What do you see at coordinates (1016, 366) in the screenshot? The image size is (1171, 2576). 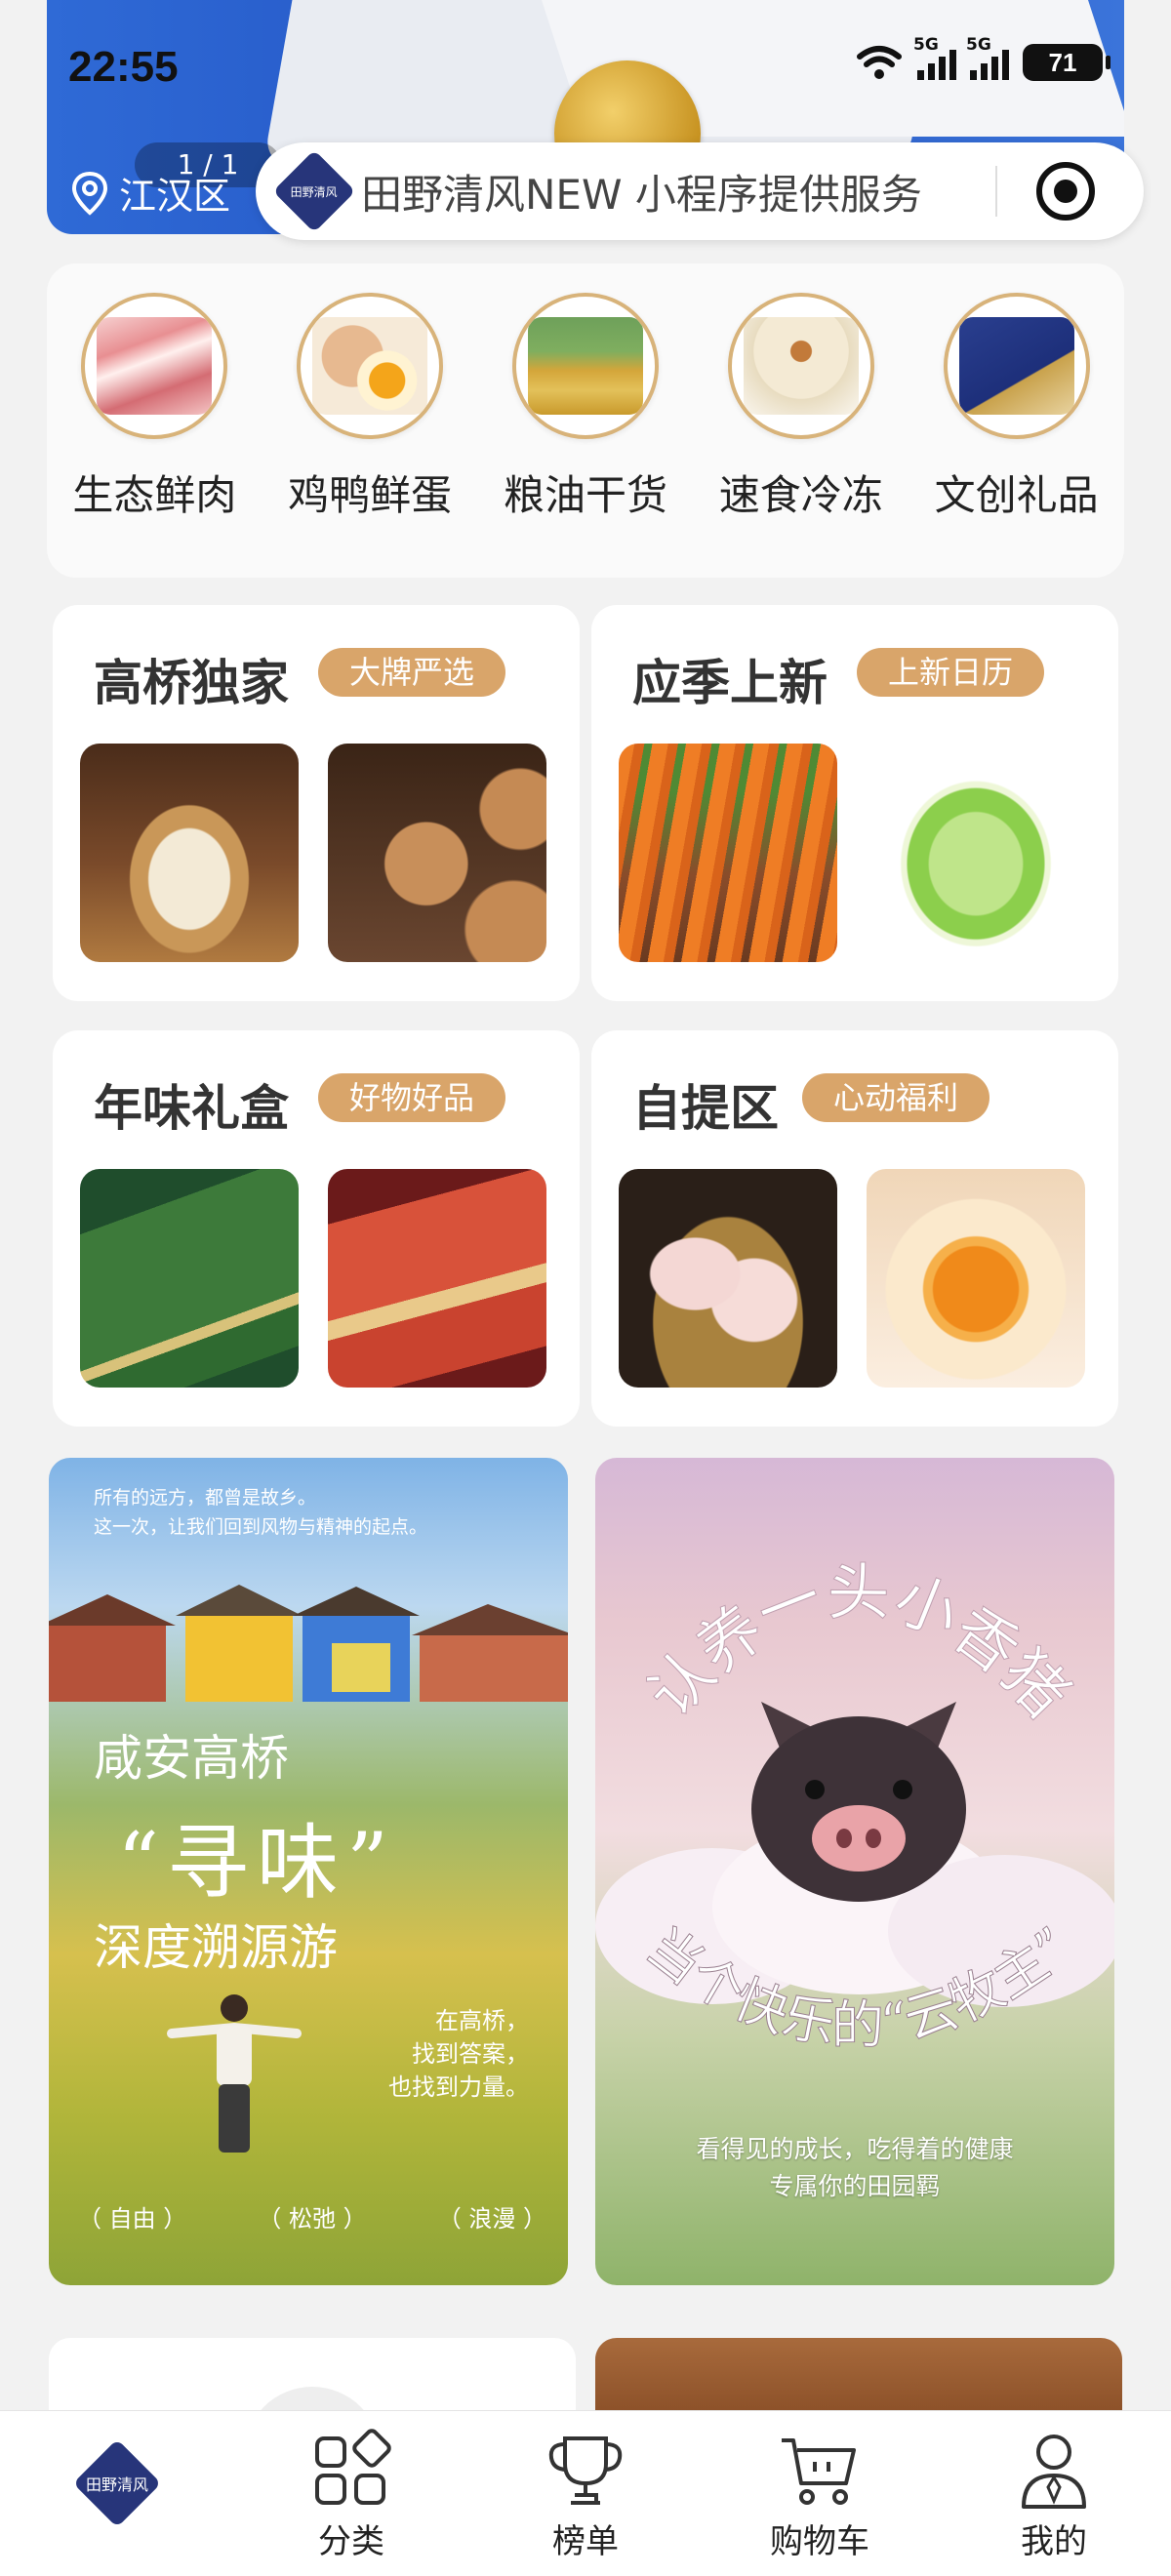 I see `gift-box-icon` at bounding box center [1016, 366].